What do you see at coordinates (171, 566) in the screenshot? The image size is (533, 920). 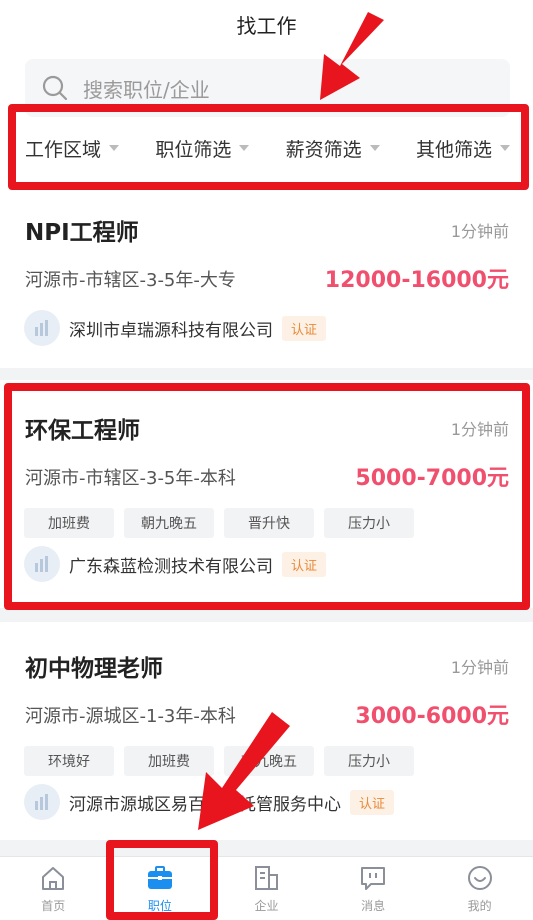 I see `company-name: 广东森蓝检测技术有限公司` at bounding box center [171, 566].